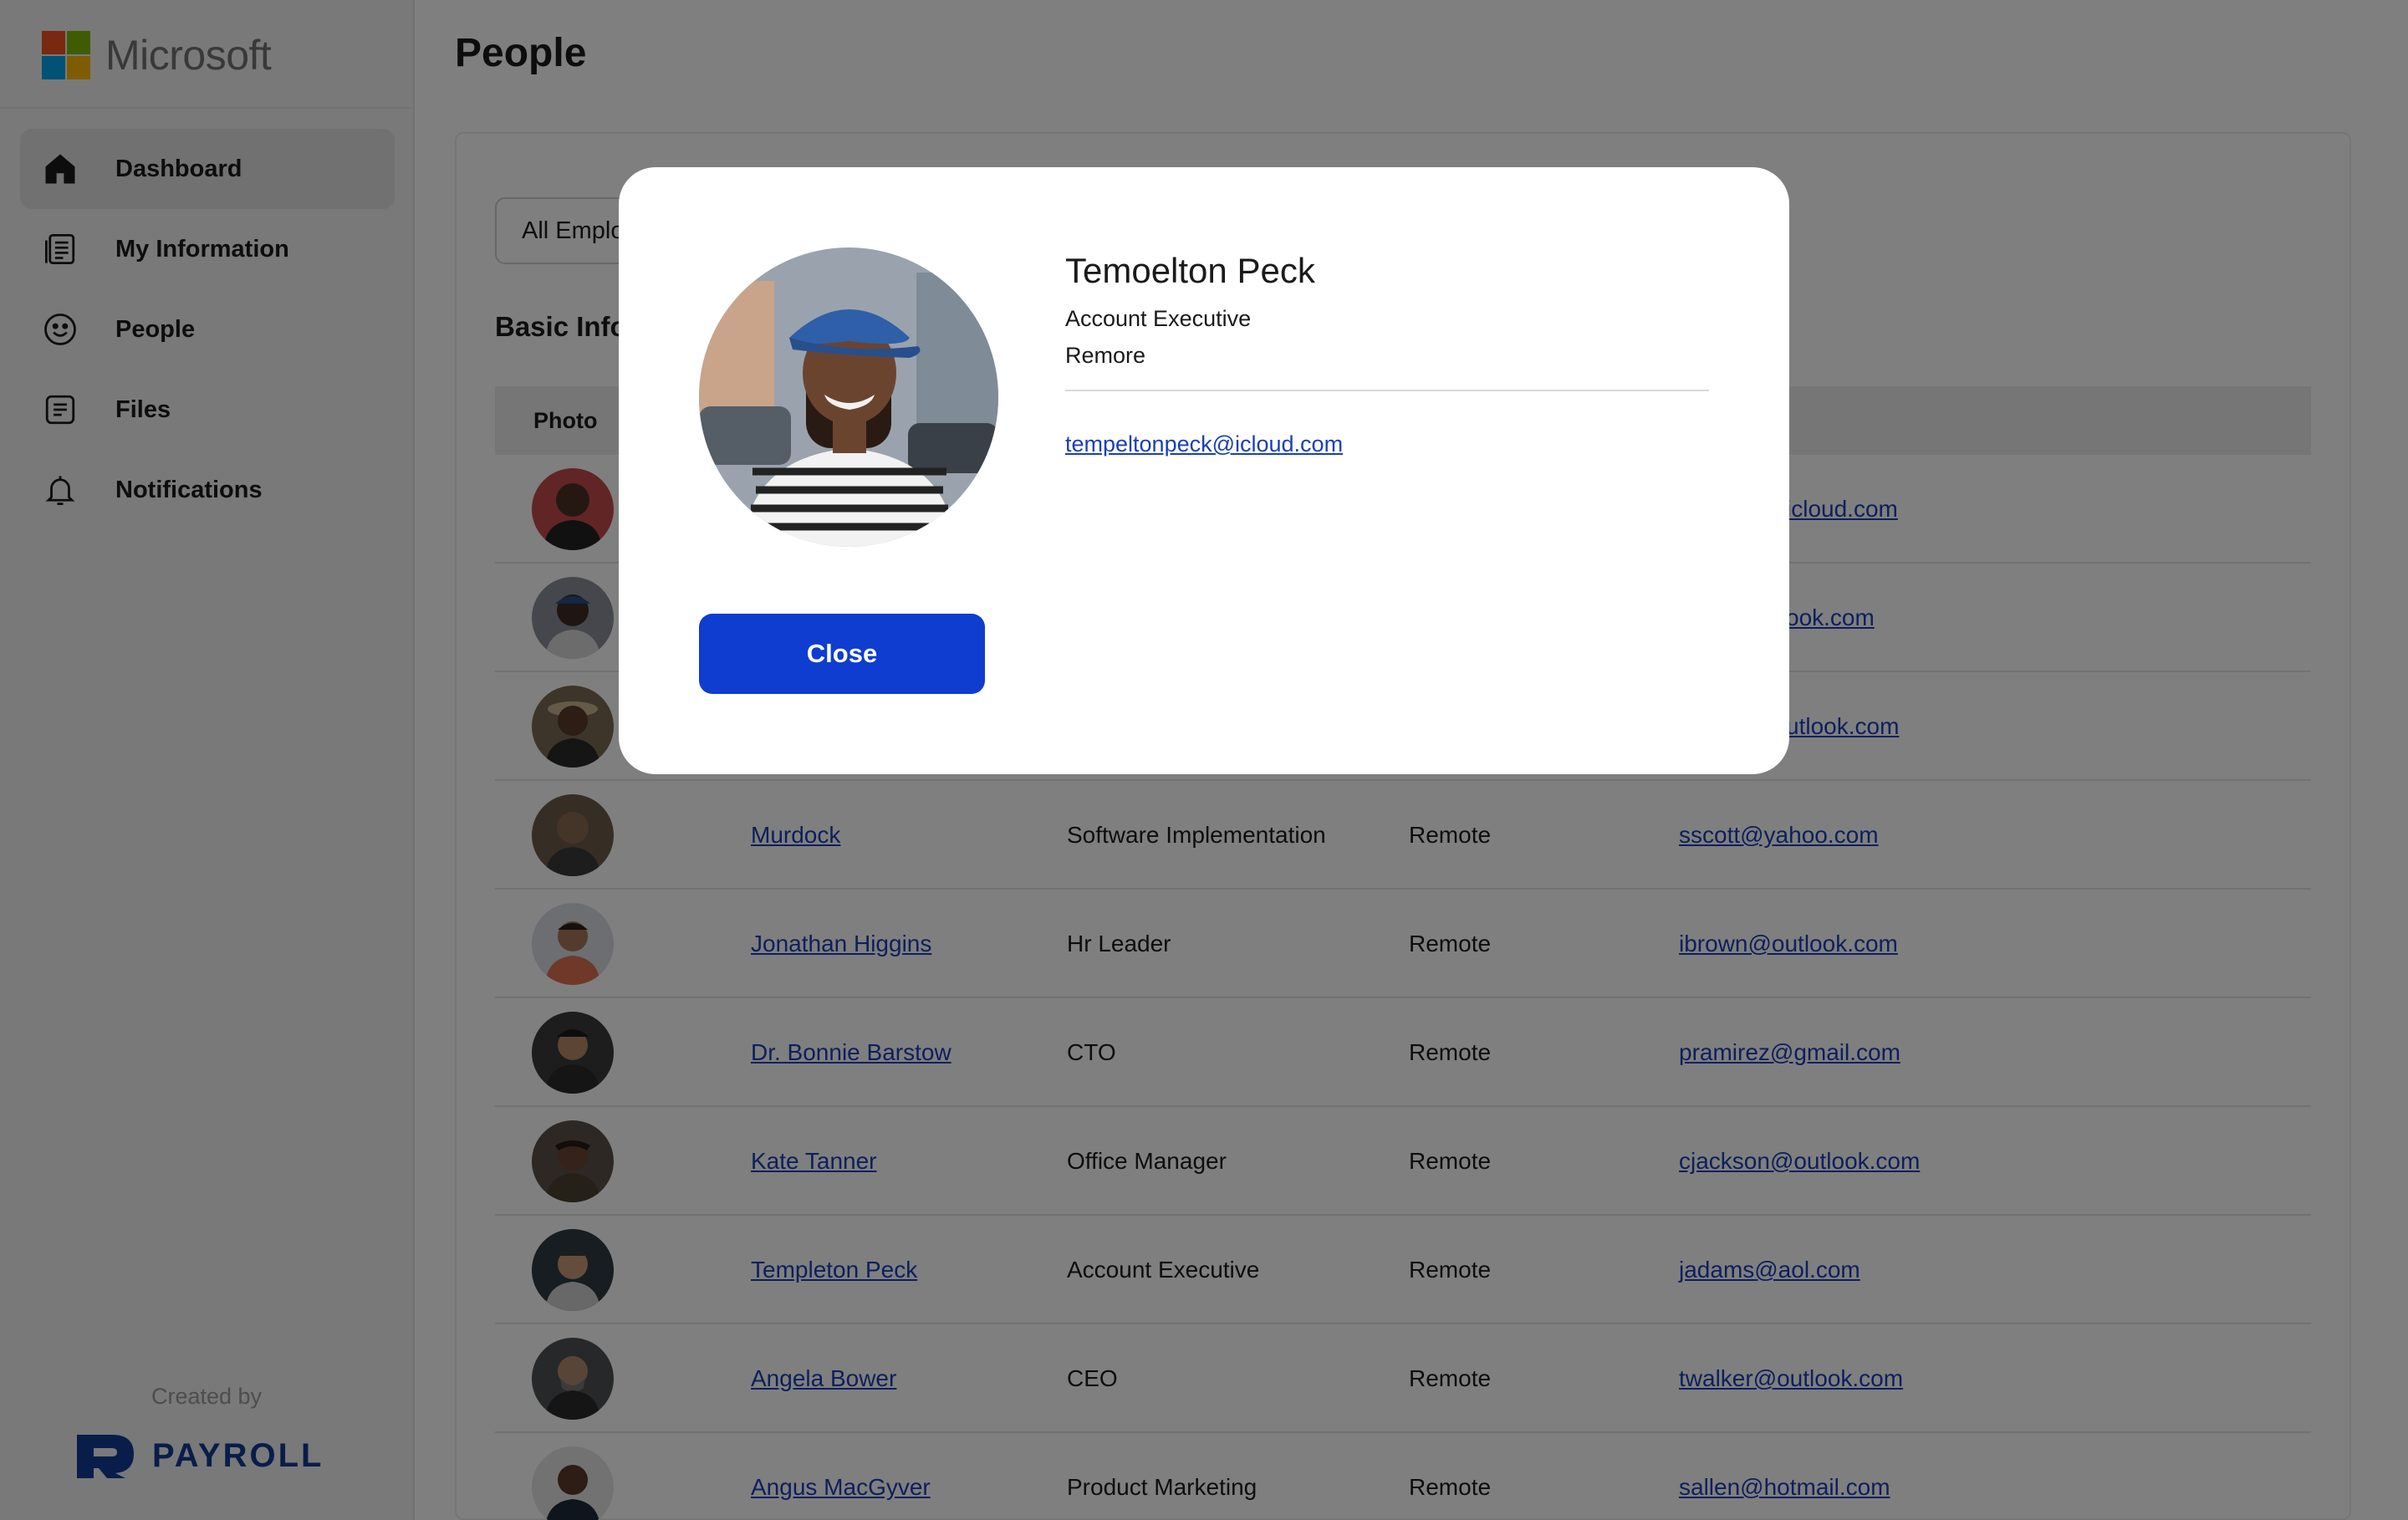 Image resolution: width=2408 pixels, height=1520 pixels. I want to click on employee-photo, so click(849, 397).